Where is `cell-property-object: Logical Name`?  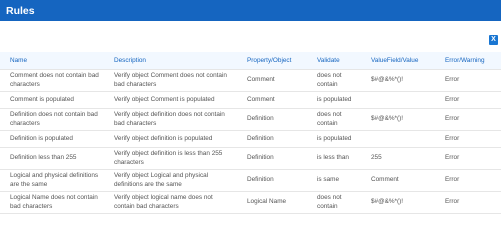 cell-property-object: Logical Name is located at coordinates (272, 202).